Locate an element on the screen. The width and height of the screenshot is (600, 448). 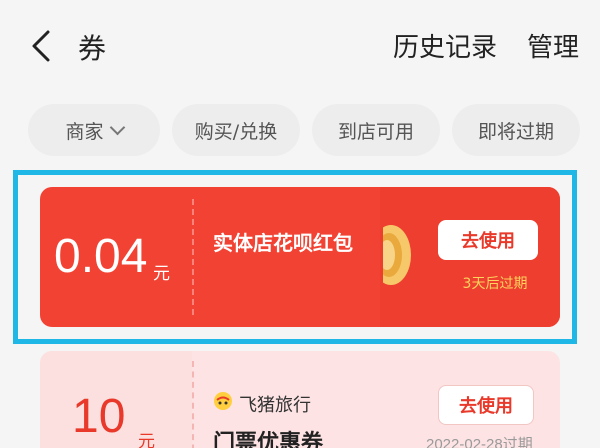
coupon-amount: 10 is located at coordinates (99, 416).